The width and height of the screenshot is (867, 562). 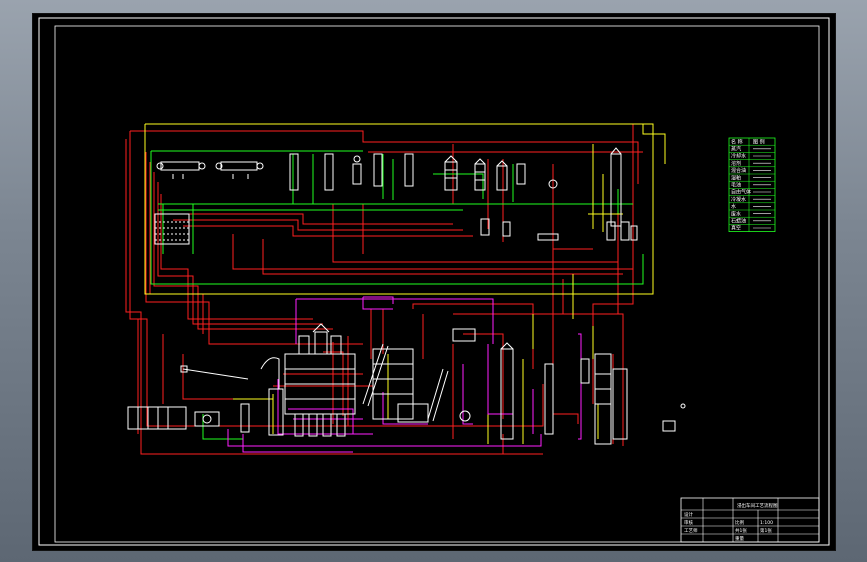 What do you see at coordinates (750, 520) in the screenshot?
I see `title-block: 浸出车间工艺流程图 设计 审核 工艺师 比例 1:100 共1张 第1张 重量` at bounding box center [750, 520].